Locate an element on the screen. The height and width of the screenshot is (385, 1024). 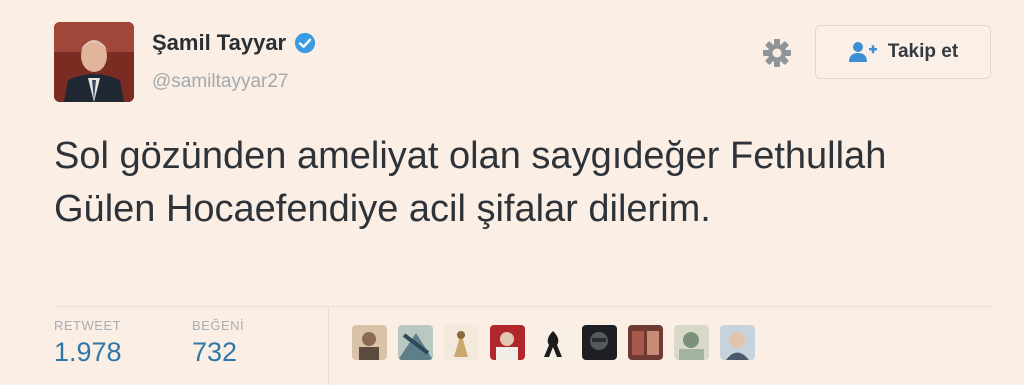
verified-badge-icon is located at coordinates (305, 43).